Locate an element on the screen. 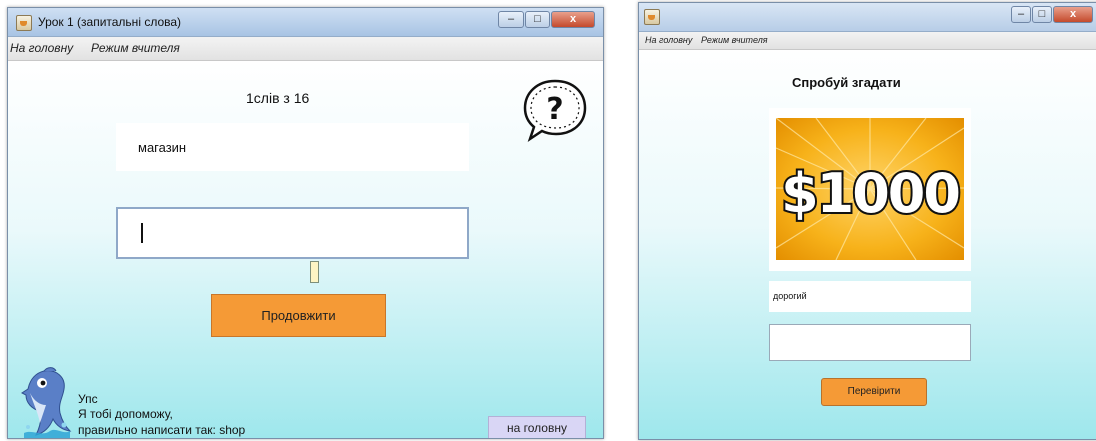 The height and width of the screenshot is (441, 1096). left-window-title: Урок 1 (запитальні слова) is located at coordinates (110, 22).